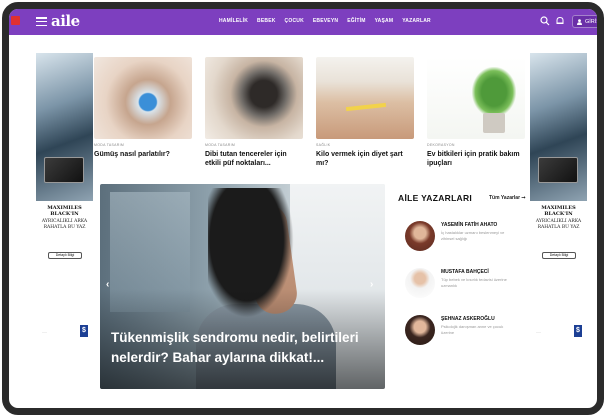 The height and width of the screenshot is (417, 606). Describe the element at coordinates (579, 21) in the screenshot. I see `user-icon` at that location.